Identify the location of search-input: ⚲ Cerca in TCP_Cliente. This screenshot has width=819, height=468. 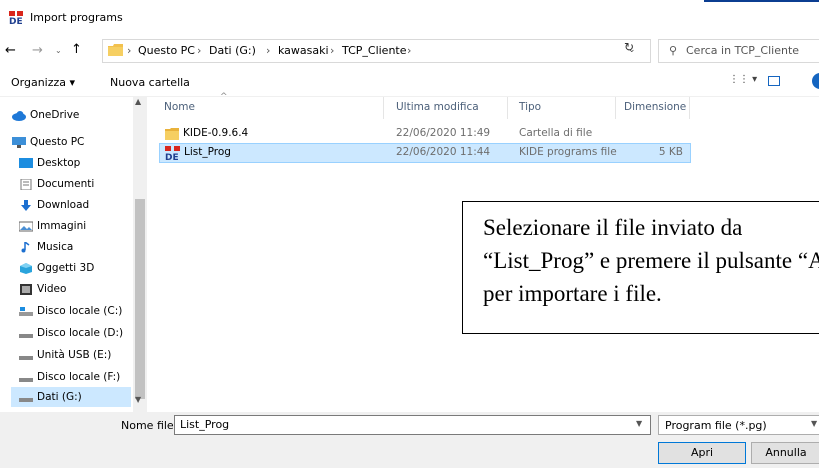
(738, 51).